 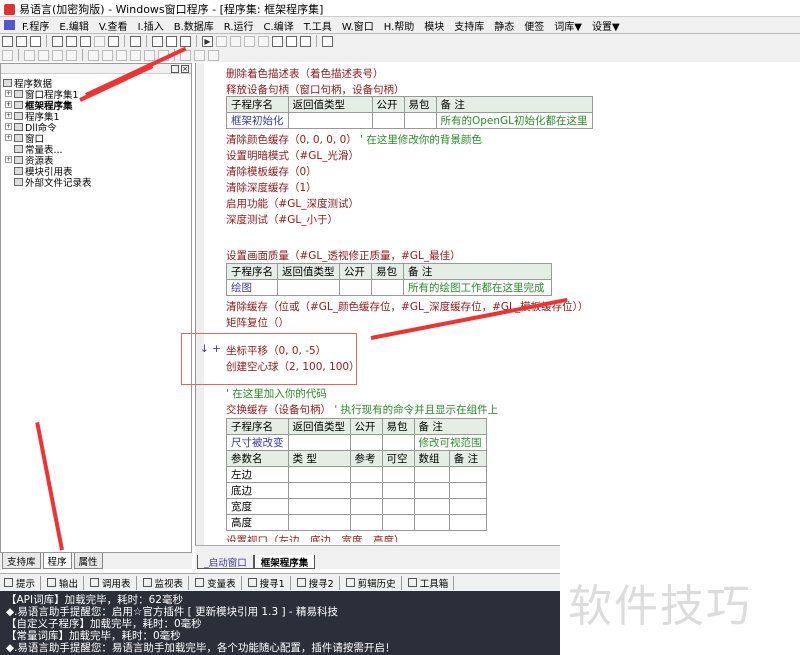 I want to click on cut-icon, so click(x=57, y=41).